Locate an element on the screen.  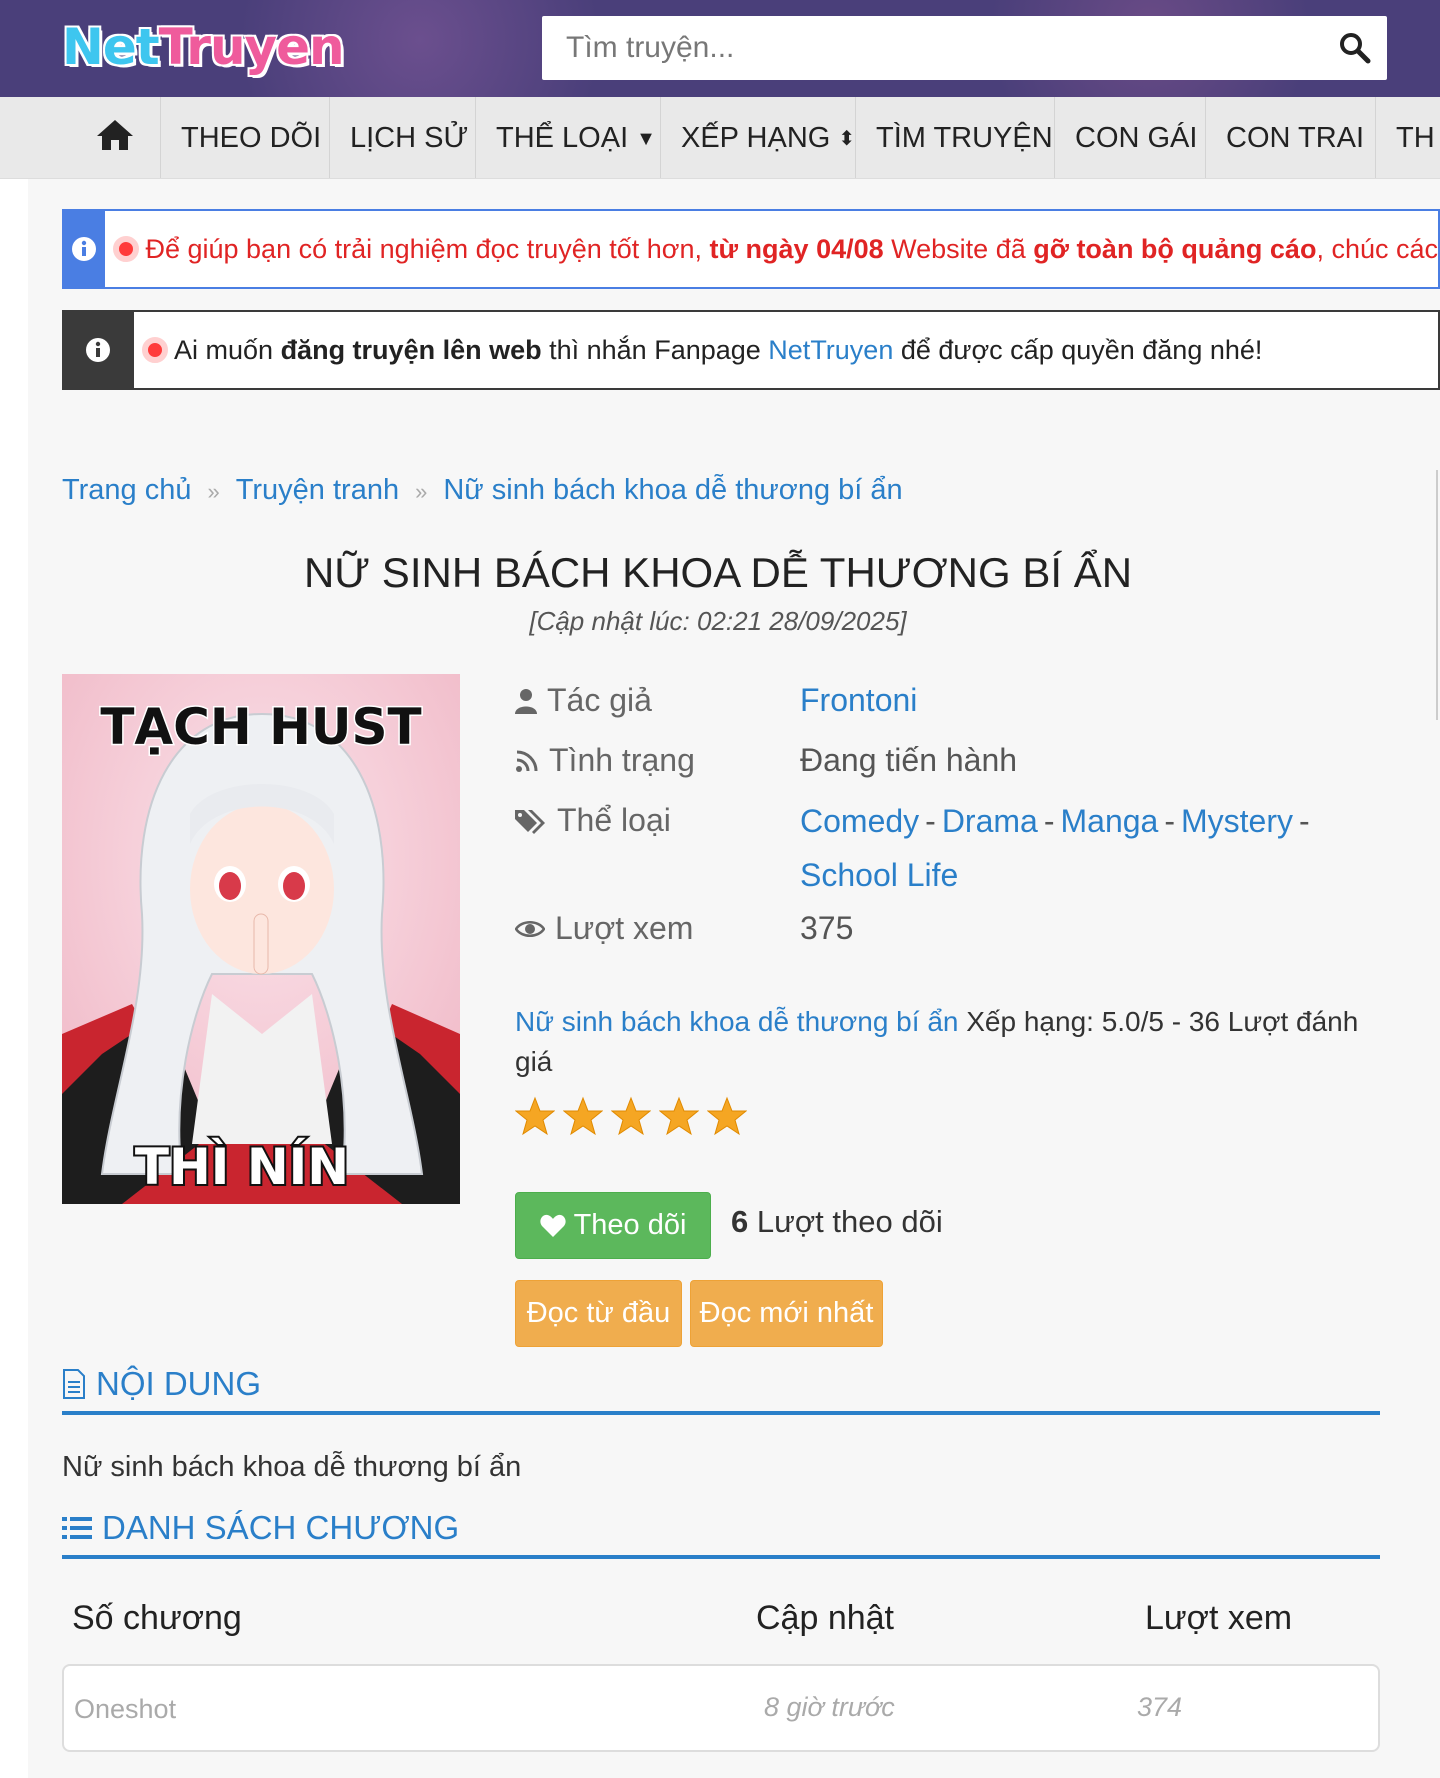
heart-icon is located at coordinates (552, 1225).